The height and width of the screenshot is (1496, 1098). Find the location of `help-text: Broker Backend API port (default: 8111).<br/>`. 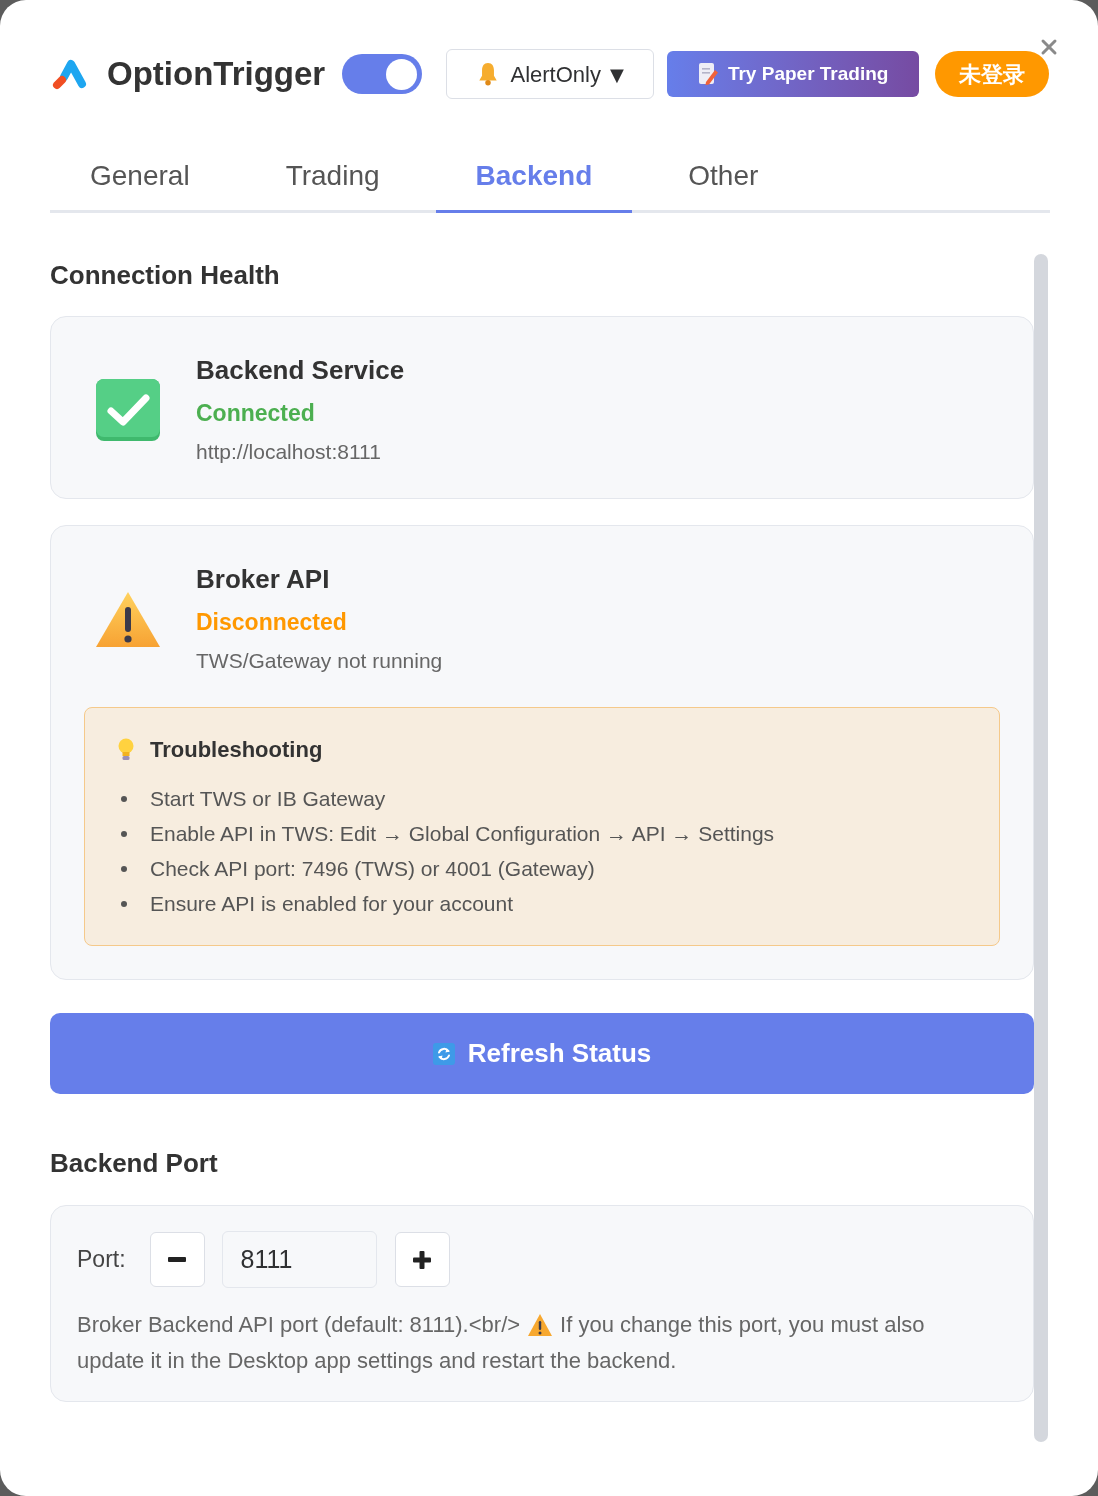

help-text: Broker Backend API port (default: 8111).<br/> is located at coordinates (299, 1325).